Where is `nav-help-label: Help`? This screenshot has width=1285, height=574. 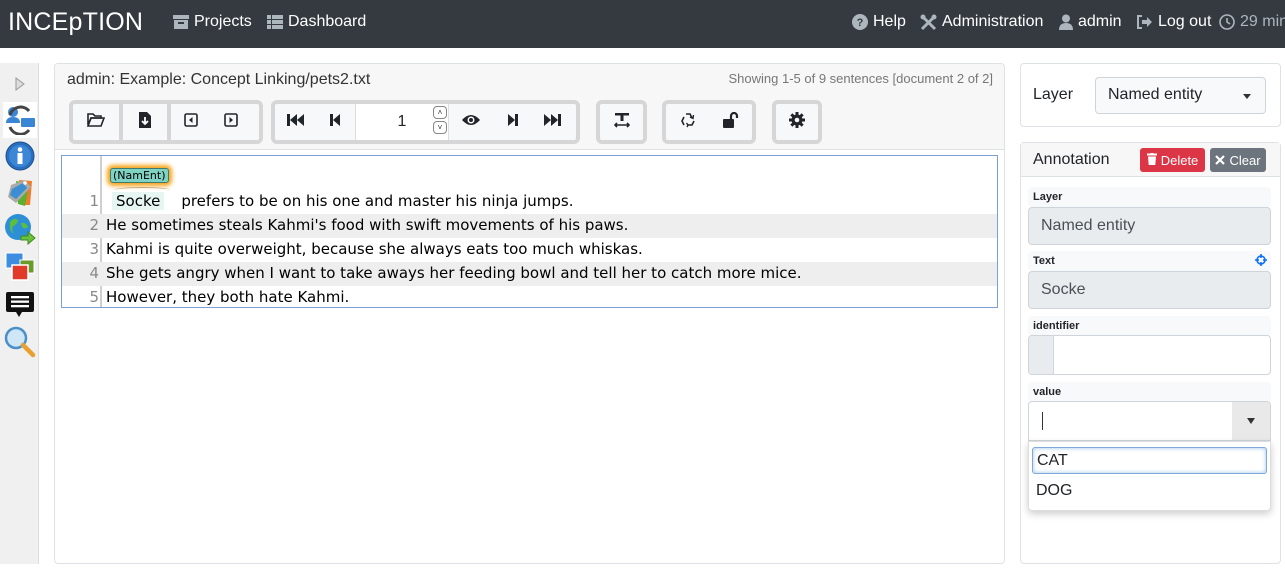
nav-help-label: Help is located at coordinates (889, 21).